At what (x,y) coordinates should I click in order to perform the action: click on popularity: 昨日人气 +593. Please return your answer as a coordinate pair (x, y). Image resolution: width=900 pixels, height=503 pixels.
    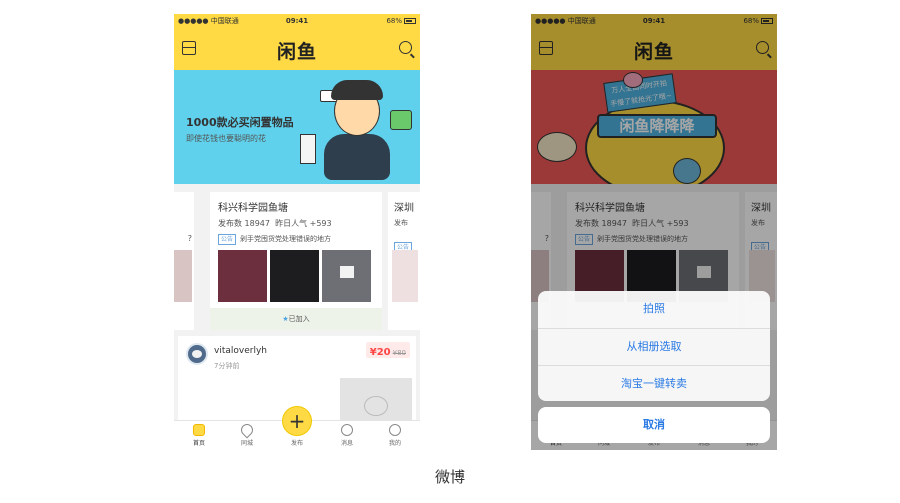
    Looking at the image, I should click on (303, 223).